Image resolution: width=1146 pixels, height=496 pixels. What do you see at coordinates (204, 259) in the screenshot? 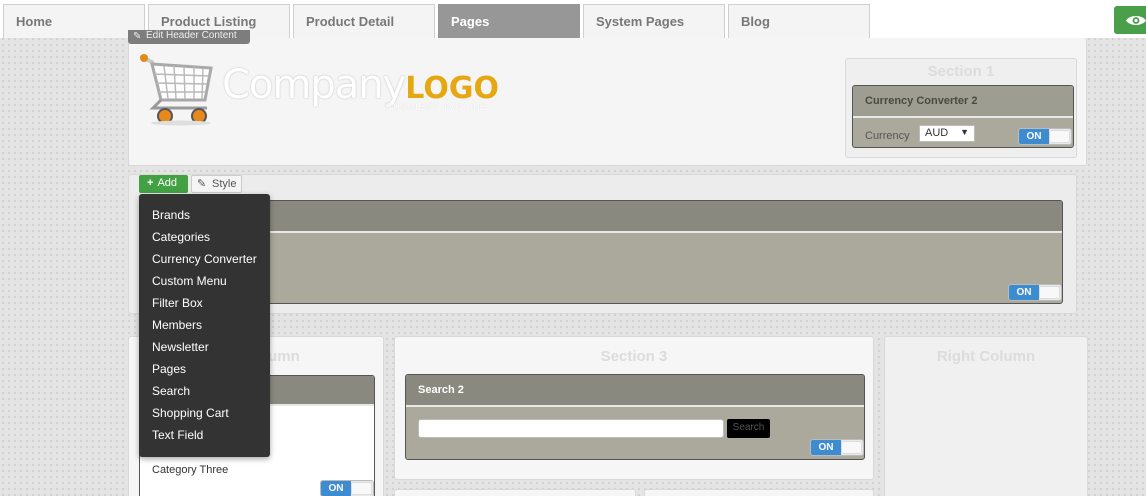
I see `menu-item-currency-converter: Currency Converter` at bounding box center [204, 259].